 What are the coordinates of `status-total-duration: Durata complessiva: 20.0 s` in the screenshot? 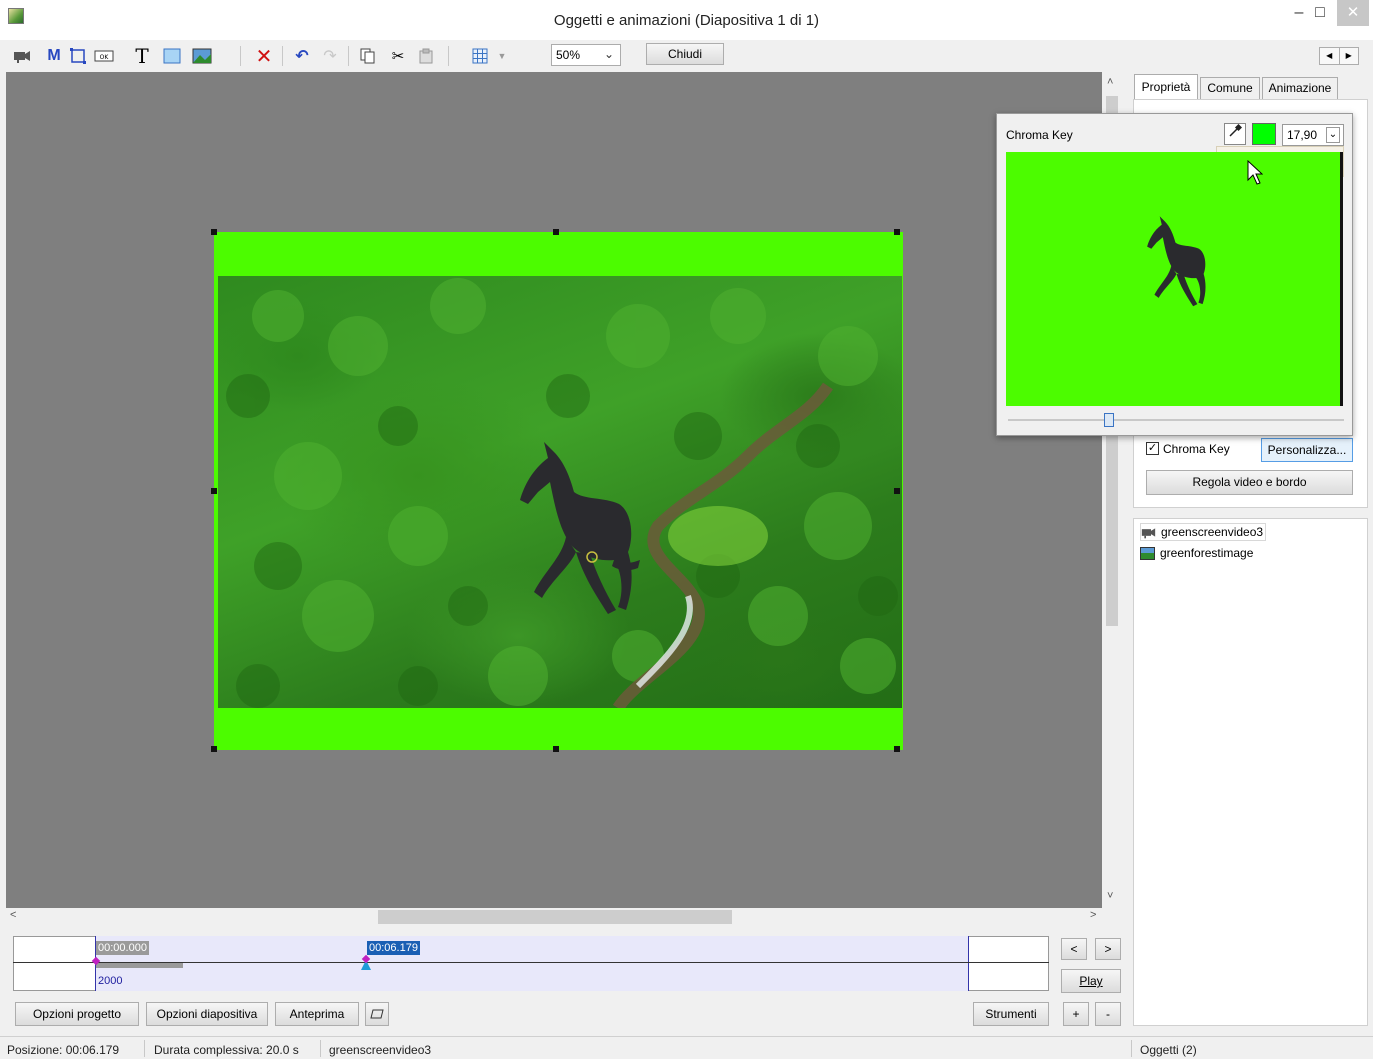 It's located at (226, 1050).